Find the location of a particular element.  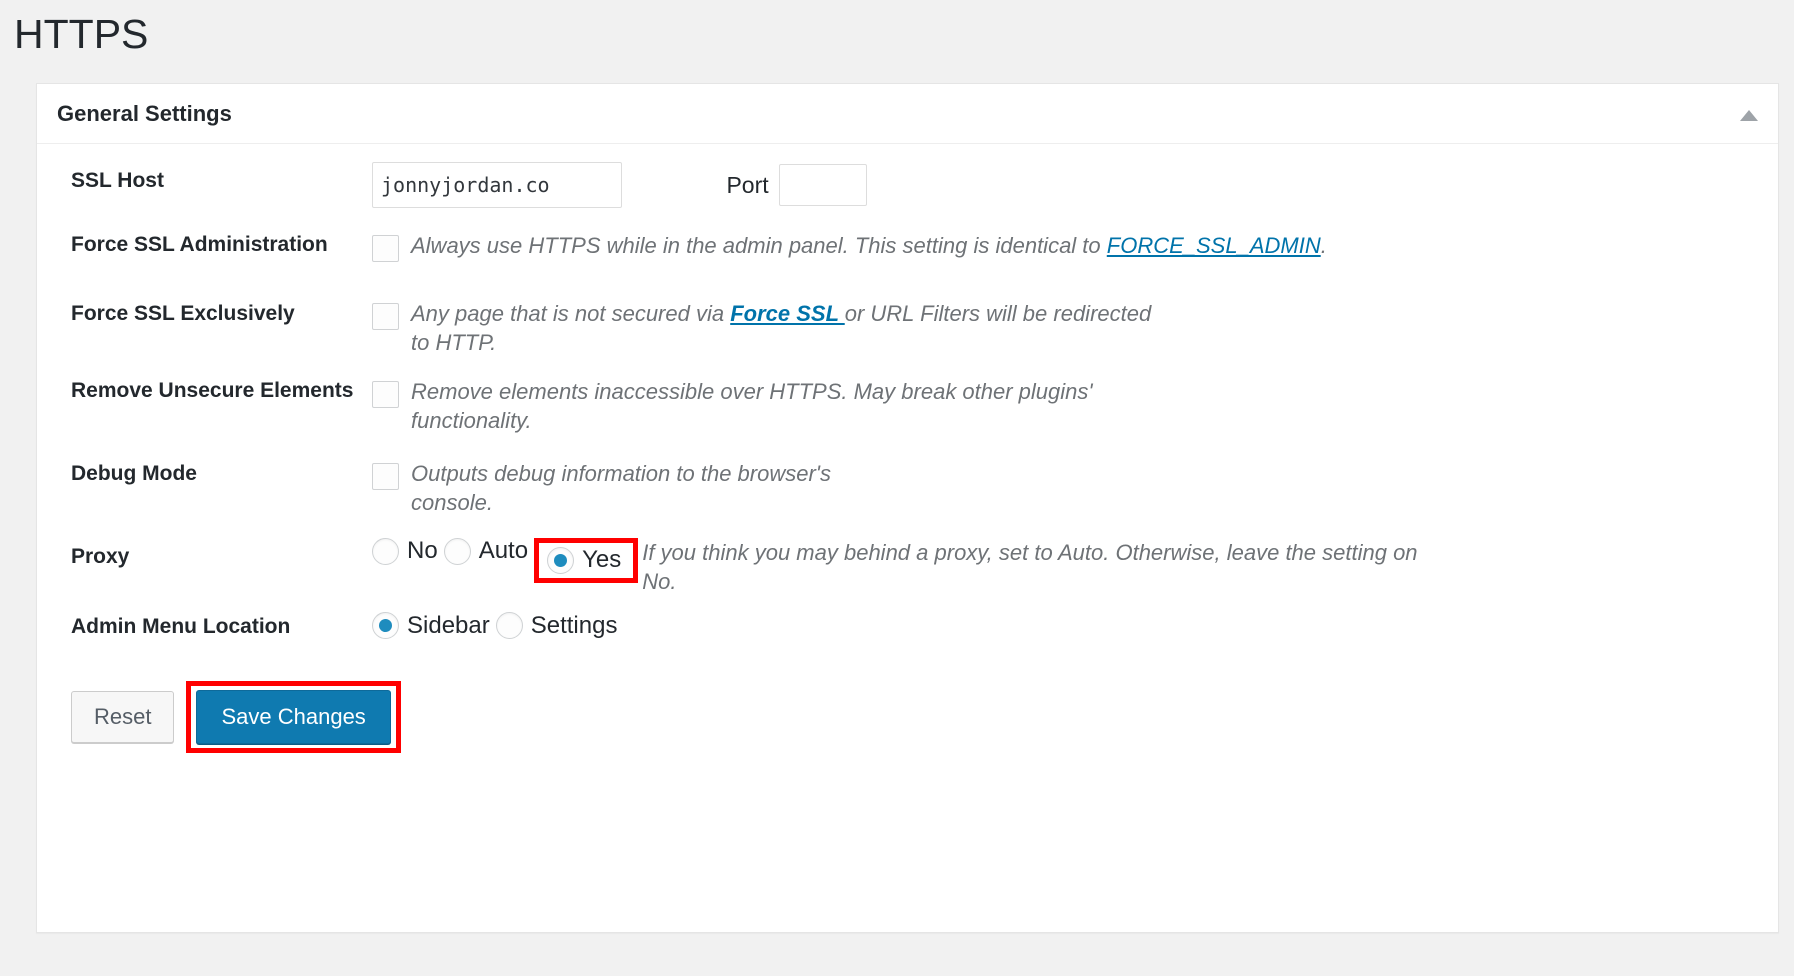

admin-menu-option-sidebar: Sidebar is located at coordinates (434, 625).